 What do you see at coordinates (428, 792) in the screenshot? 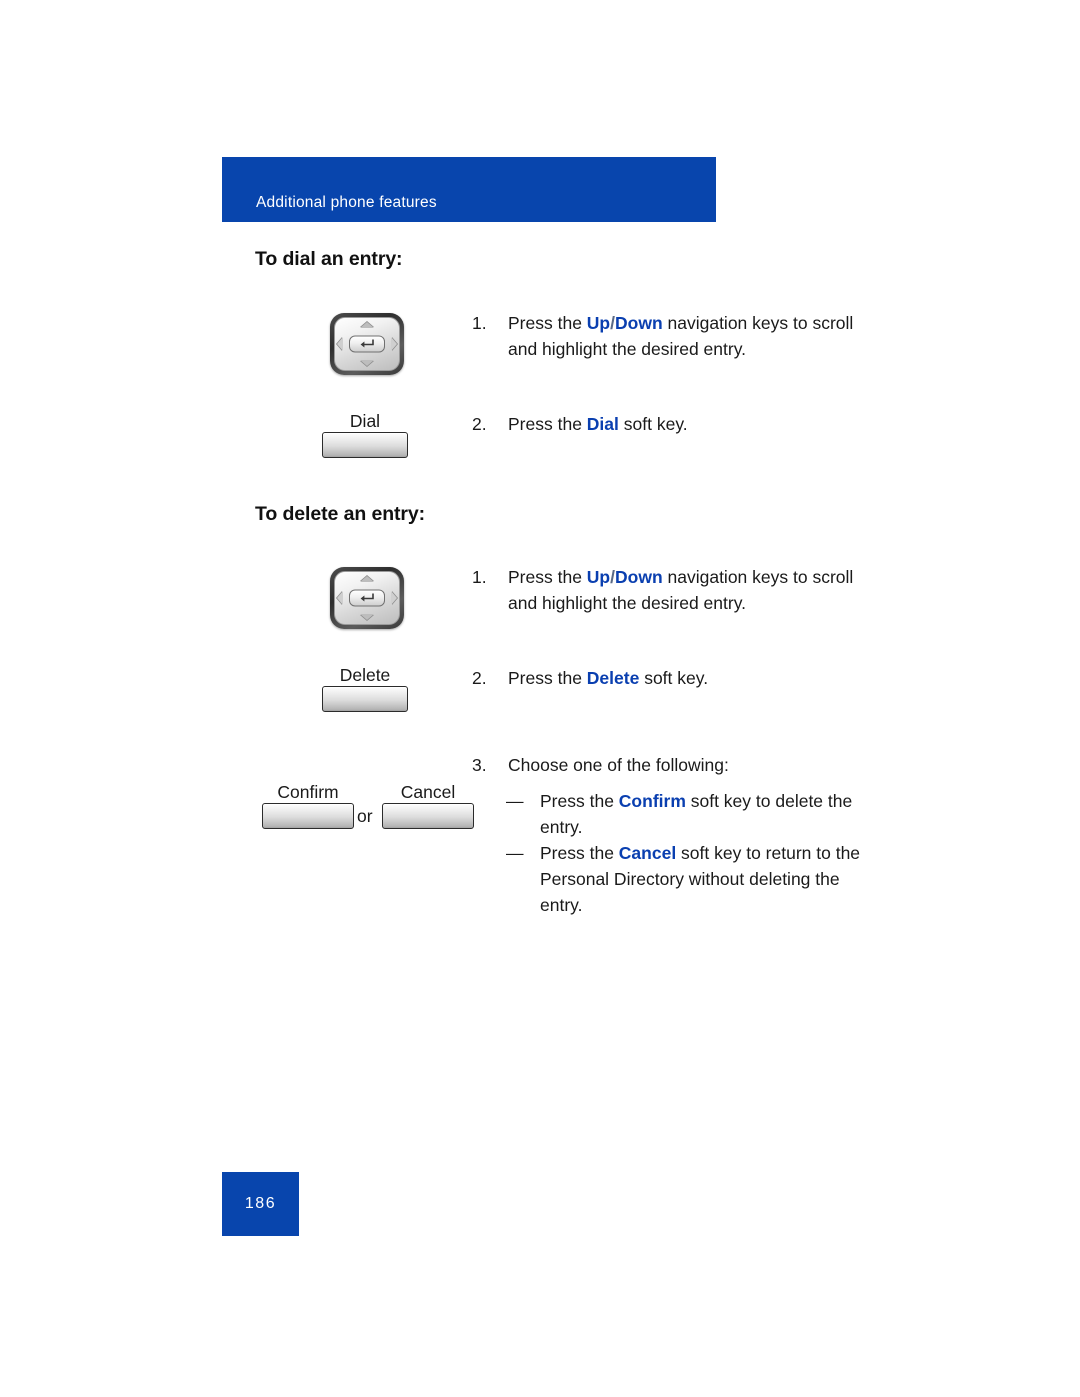
I see `soft-key-cancel-label: Cancel` at bounding box center [428, 792].